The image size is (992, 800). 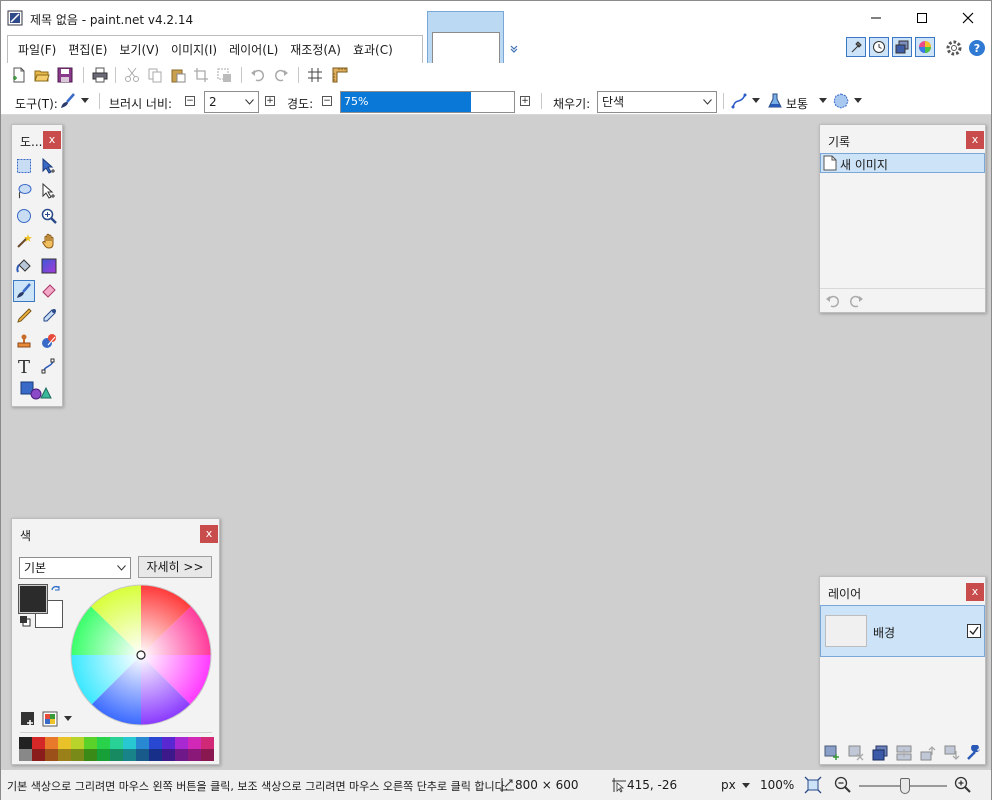 What do you see at coordinates (49, 191) in the screenshot?
I see `move-selection-tool-icon` at bounding box center [49, 191].